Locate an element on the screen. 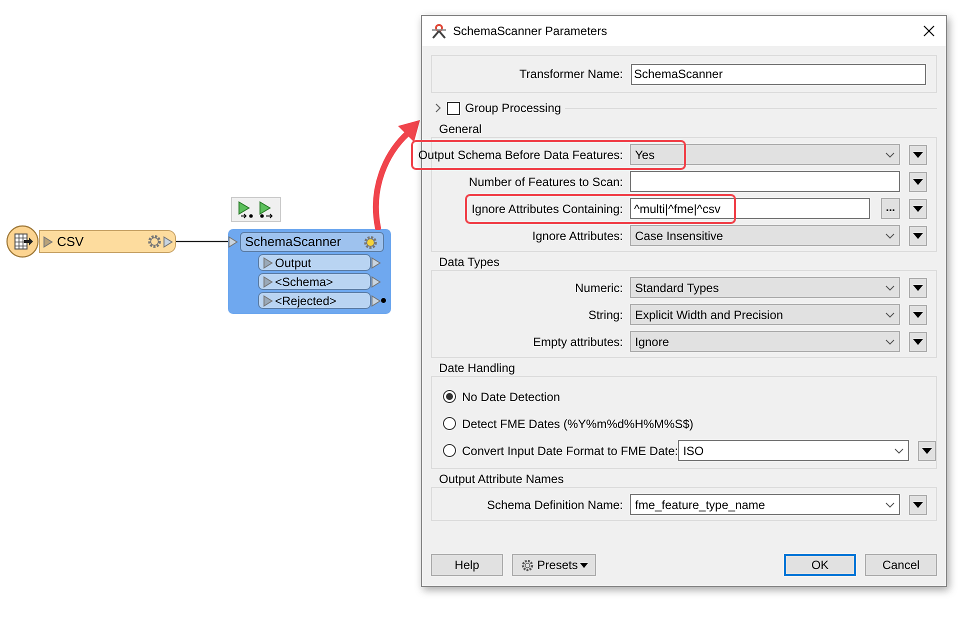 This screenshot has height=619, width=969. reader-node: CSV is located at coordinates (107, 241).